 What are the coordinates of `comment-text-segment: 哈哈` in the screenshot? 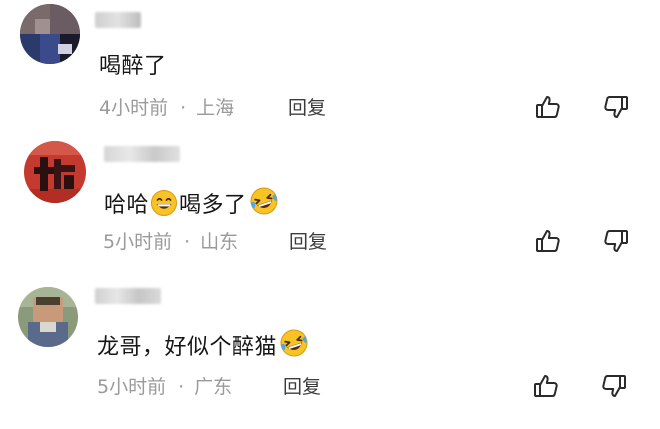 It's located at (127, 205).